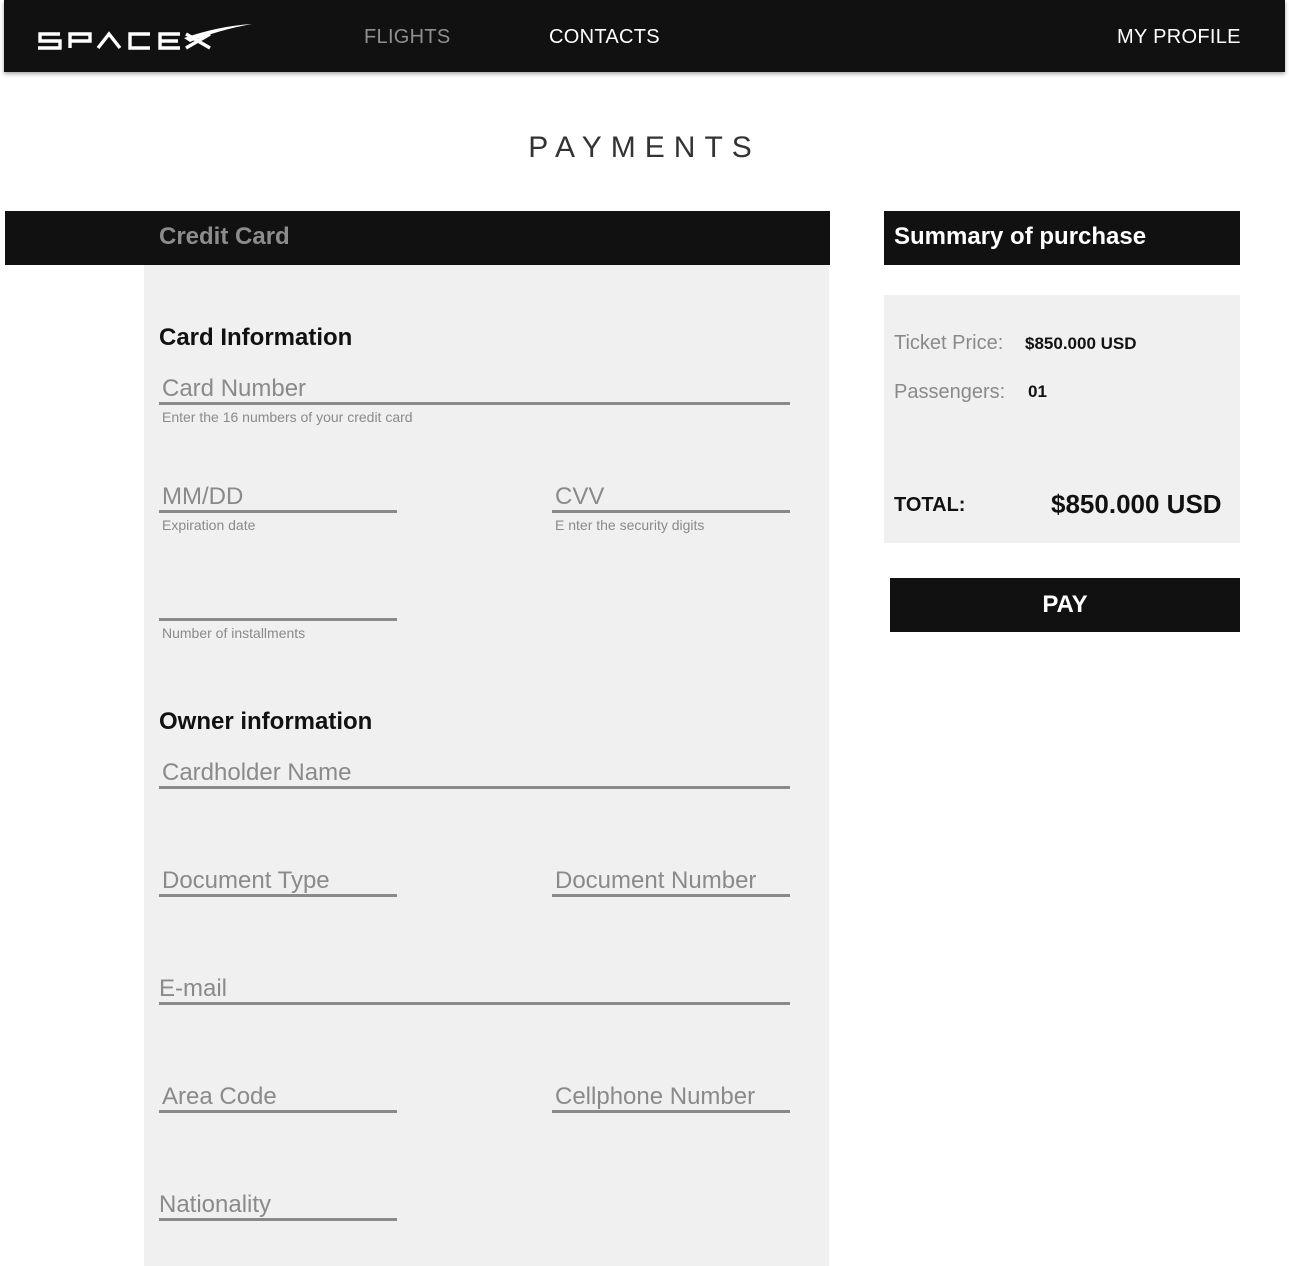 The width and height of the screenshot is (1289, 1266). What do you see at coordinates (1065, 605) in the screenshot?
I see `pay-button: PAY` at bounding box center [1065, 605].